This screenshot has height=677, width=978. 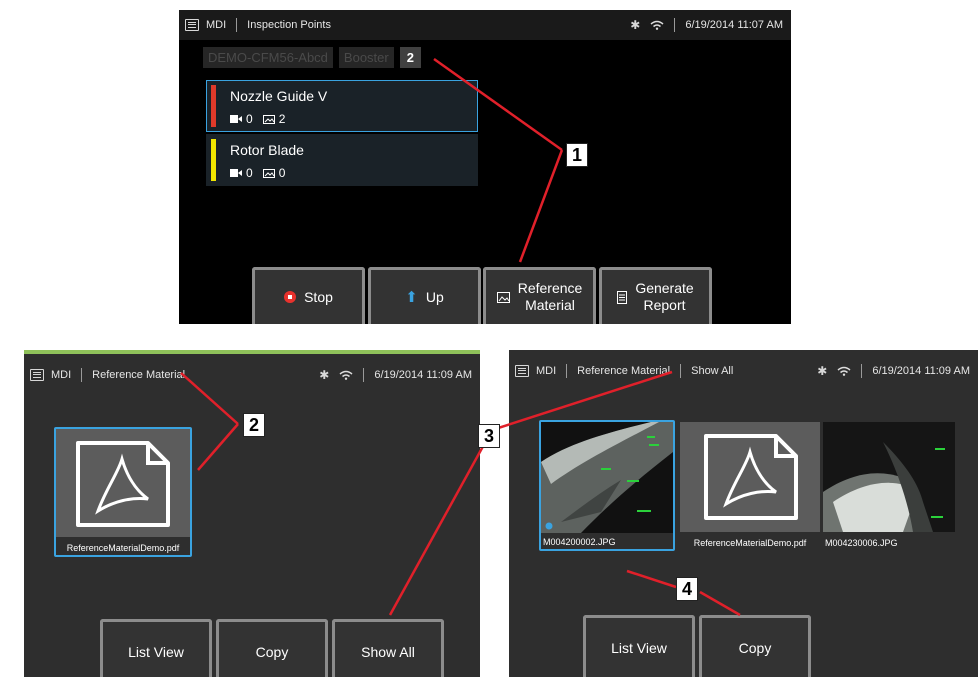 What do you see at coordinates (254, 425) in the screenshot?
I see `callout-2: 2` at bounding box center [254, 425].